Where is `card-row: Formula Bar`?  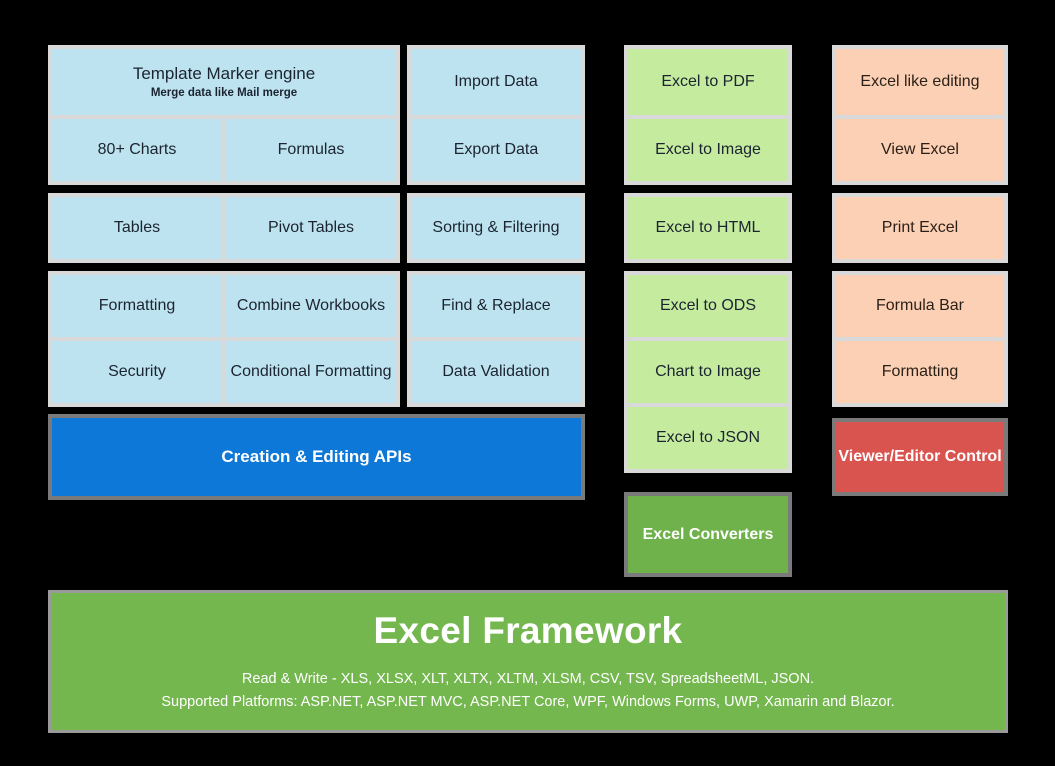 card-row: Formula Bar is located at coordinates (920, 306).